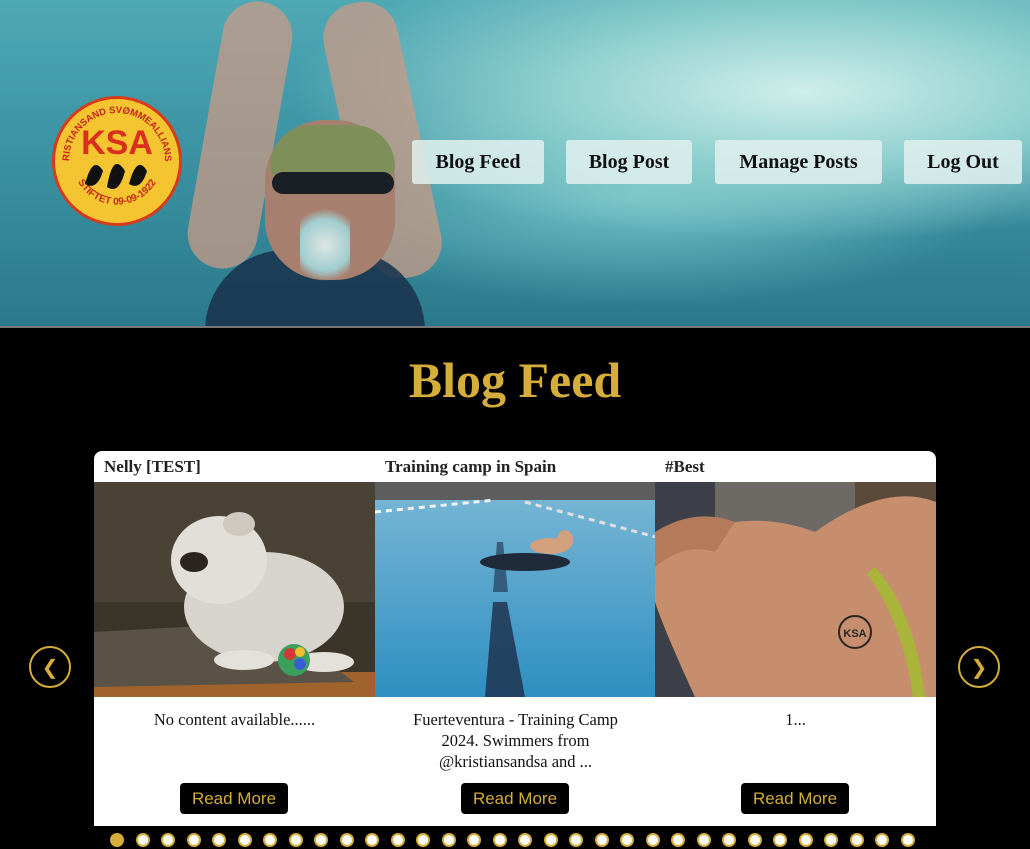 Image resolution: width=1030 pixels, height=849 pixels. I want to click on bulldog-photo, so click(234, 589).